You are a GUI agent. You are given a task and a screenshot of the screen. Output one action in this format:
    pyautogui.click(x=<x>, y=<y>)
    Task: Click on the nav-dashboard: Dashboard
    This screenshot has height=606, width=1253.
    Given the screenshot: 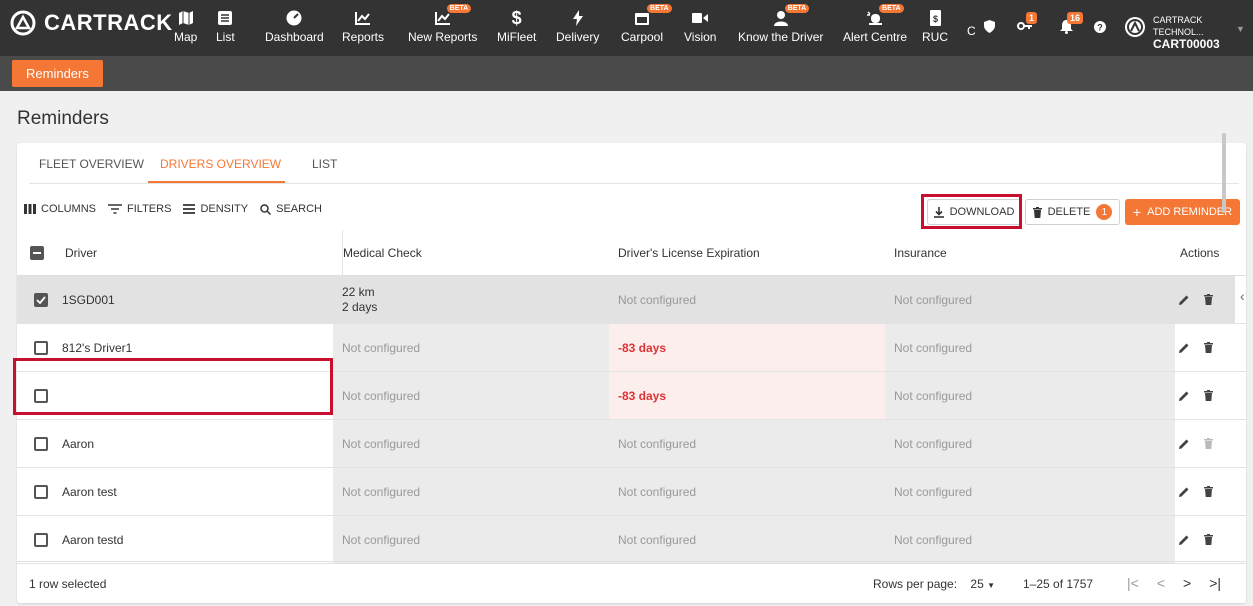 What is the action you would take?
    pyautogui.click(x=294, y=26)
    